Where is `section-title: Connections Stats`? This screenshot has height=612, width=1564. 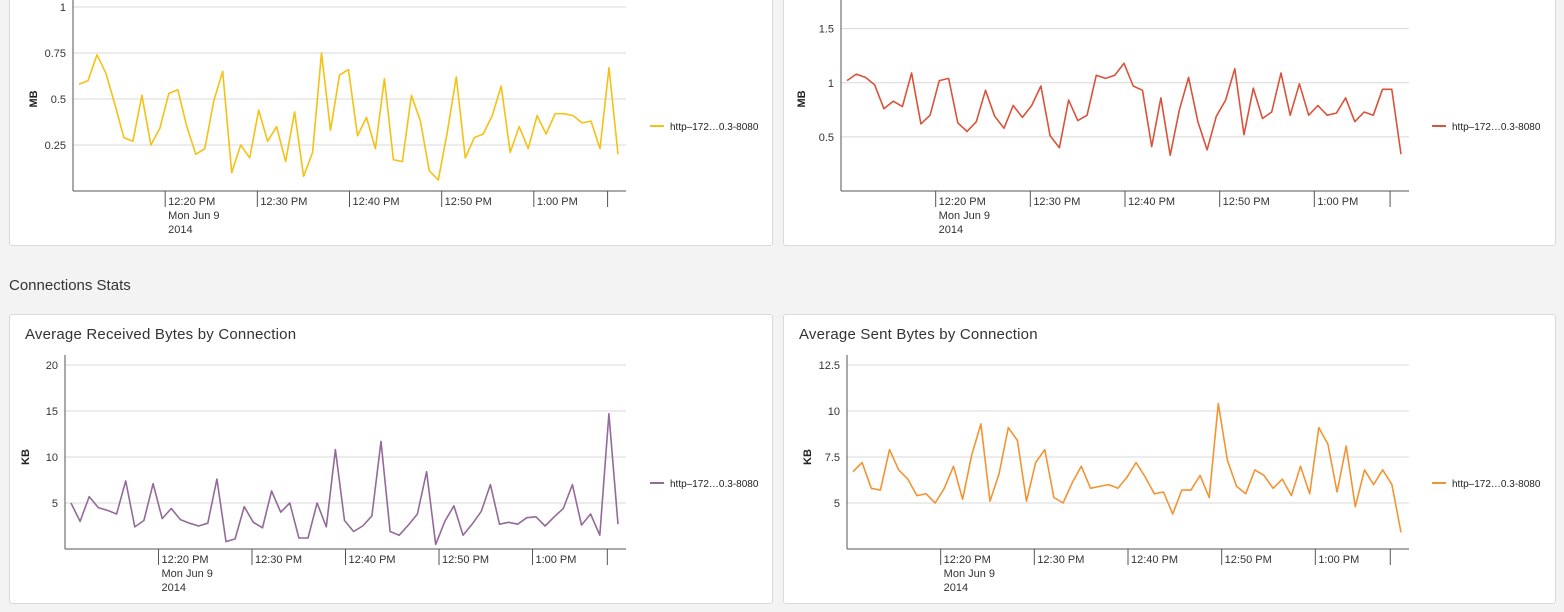 section-title: Connections Stats is located at coordinates (70, 285).